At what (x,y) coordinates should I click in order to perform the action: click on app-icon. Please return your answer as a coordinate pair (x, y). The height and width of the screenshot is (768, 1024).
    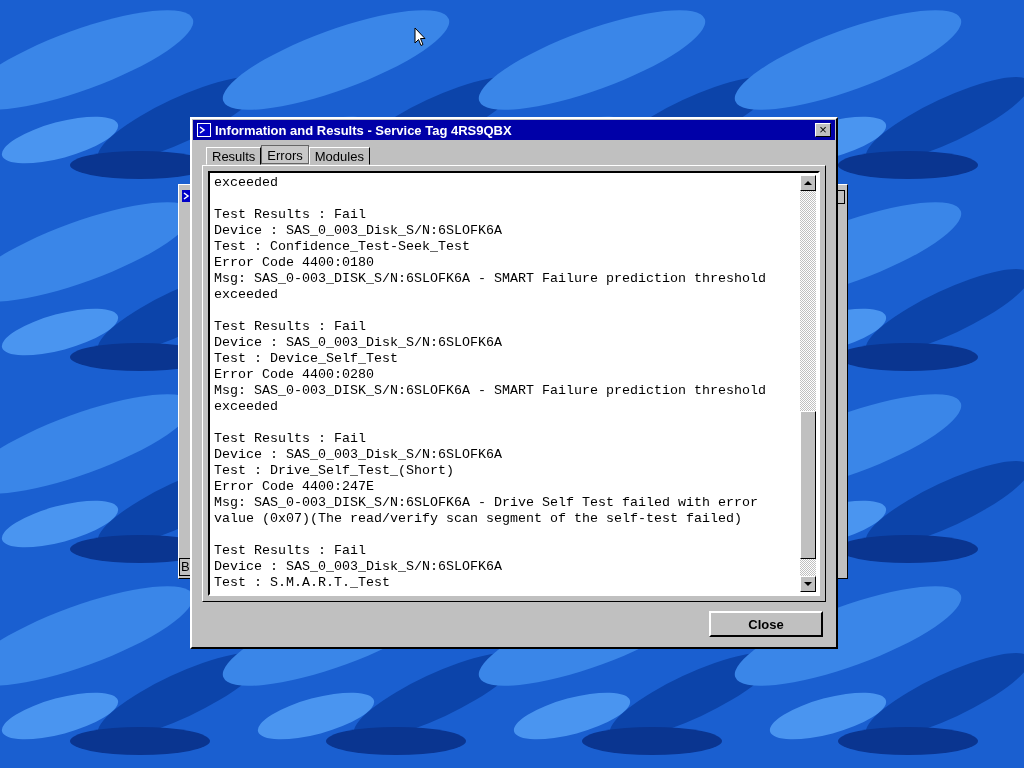
    Looking at the image, I should click on (204, 130).